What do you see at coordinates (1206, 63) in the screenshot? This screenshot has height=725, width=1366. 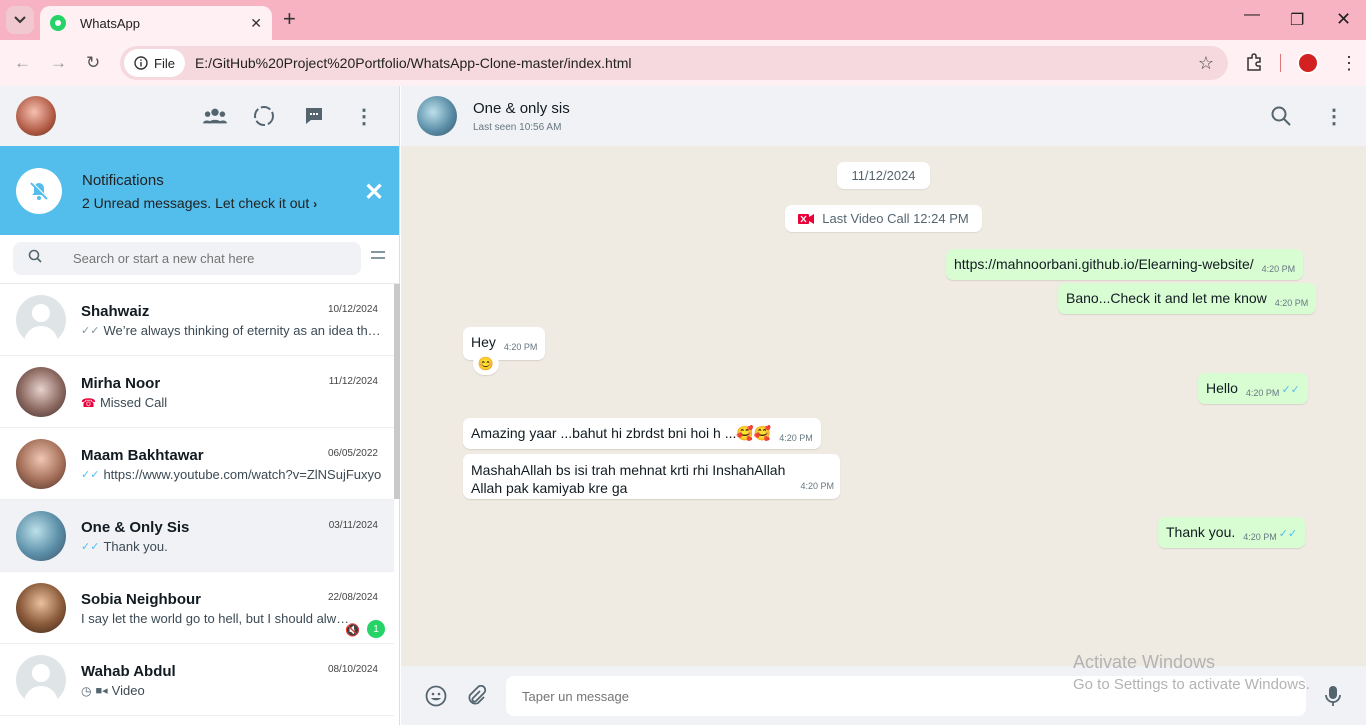 I see `bookmark-star-icon: ☆` at bounding box center [1206, 63].